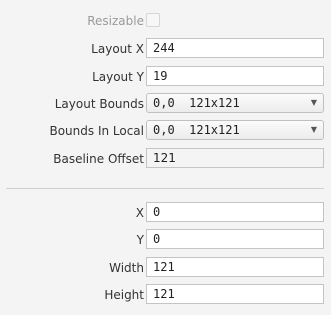 This screenshot has width=331, height=315. What do you see at coordinates (126, 268) in the screenshot?
I see `width-label: Width` at bounding box center [126, 268].